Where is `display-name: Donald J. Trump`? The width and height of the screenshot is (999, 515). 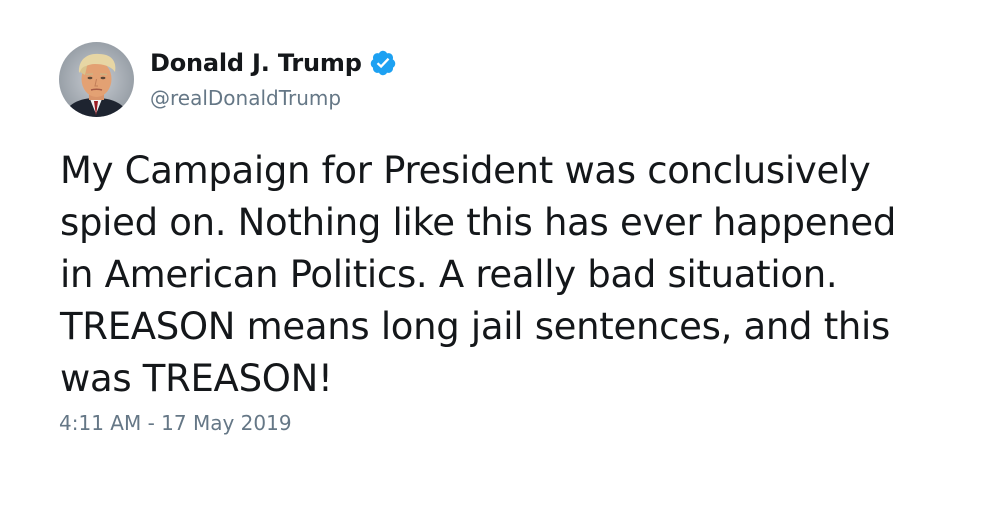 display-name: Donald J. Trump is located at coordinates (256, 63).